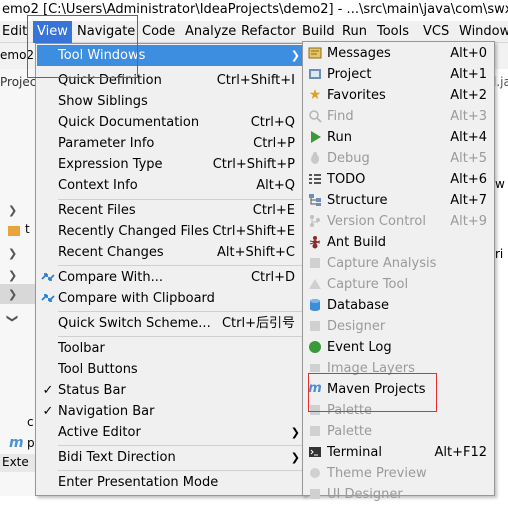  What do you see at coordinates (170, 457) in the screenshot?
I see `menu-item-bidi-text-direction: Bidi Text Direction ❯` at bounding box center [170, 457].